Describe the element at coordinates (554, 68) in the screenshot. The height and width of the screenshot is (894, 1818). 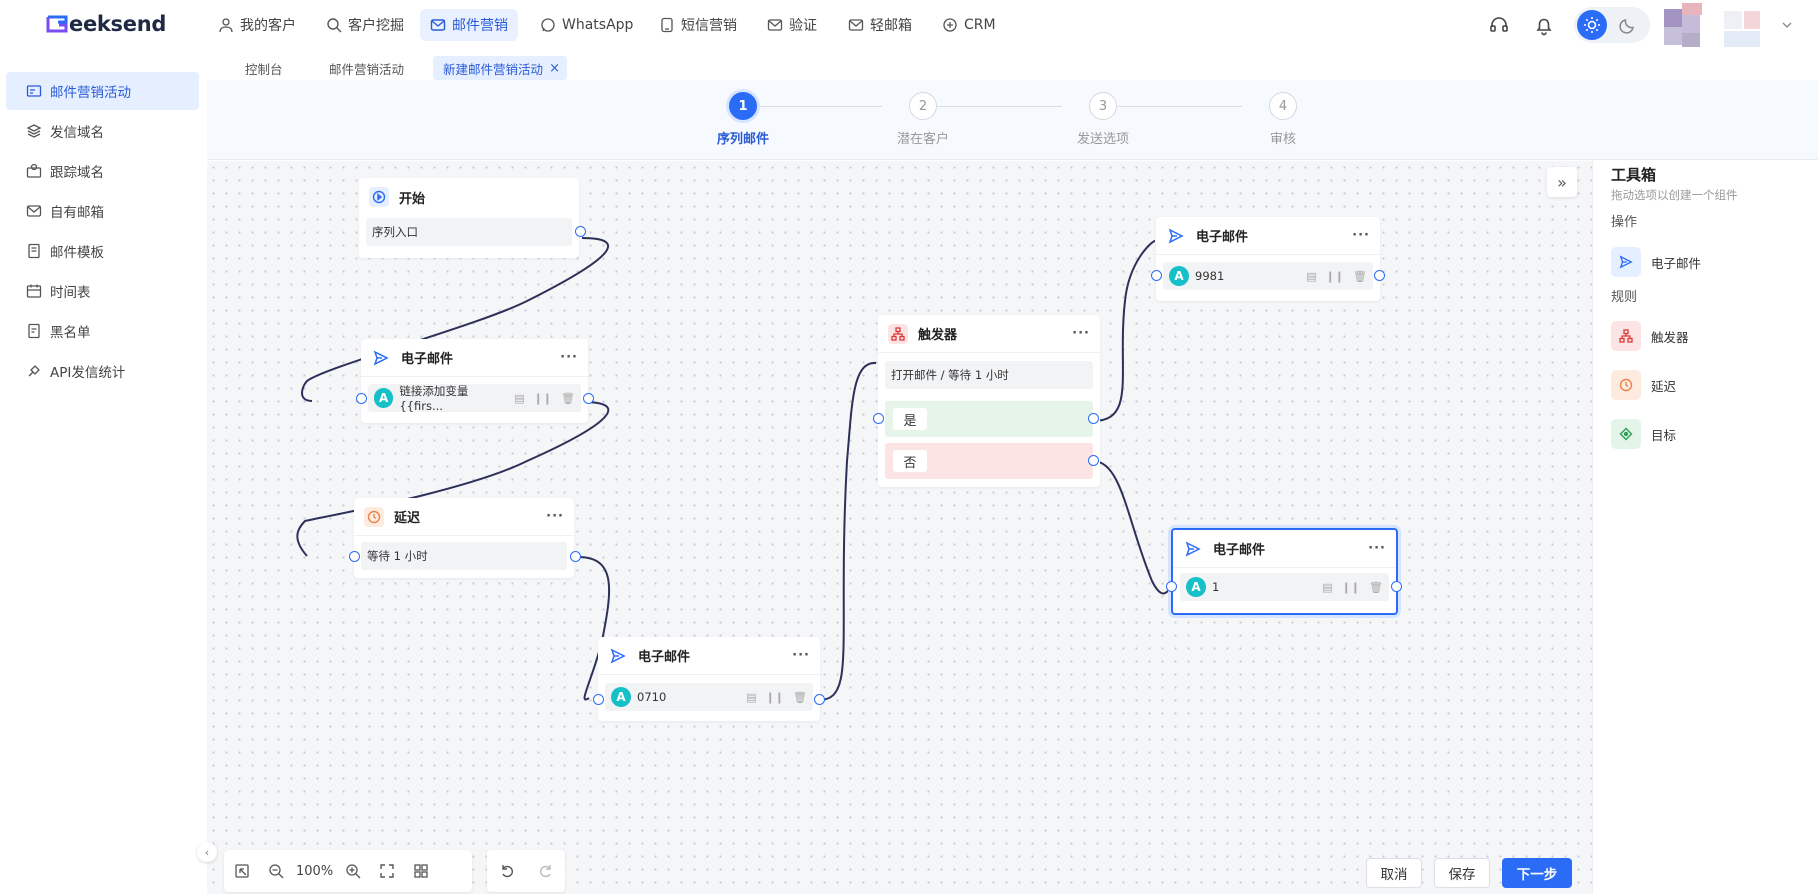
I see `close-icon: ×` at that location.